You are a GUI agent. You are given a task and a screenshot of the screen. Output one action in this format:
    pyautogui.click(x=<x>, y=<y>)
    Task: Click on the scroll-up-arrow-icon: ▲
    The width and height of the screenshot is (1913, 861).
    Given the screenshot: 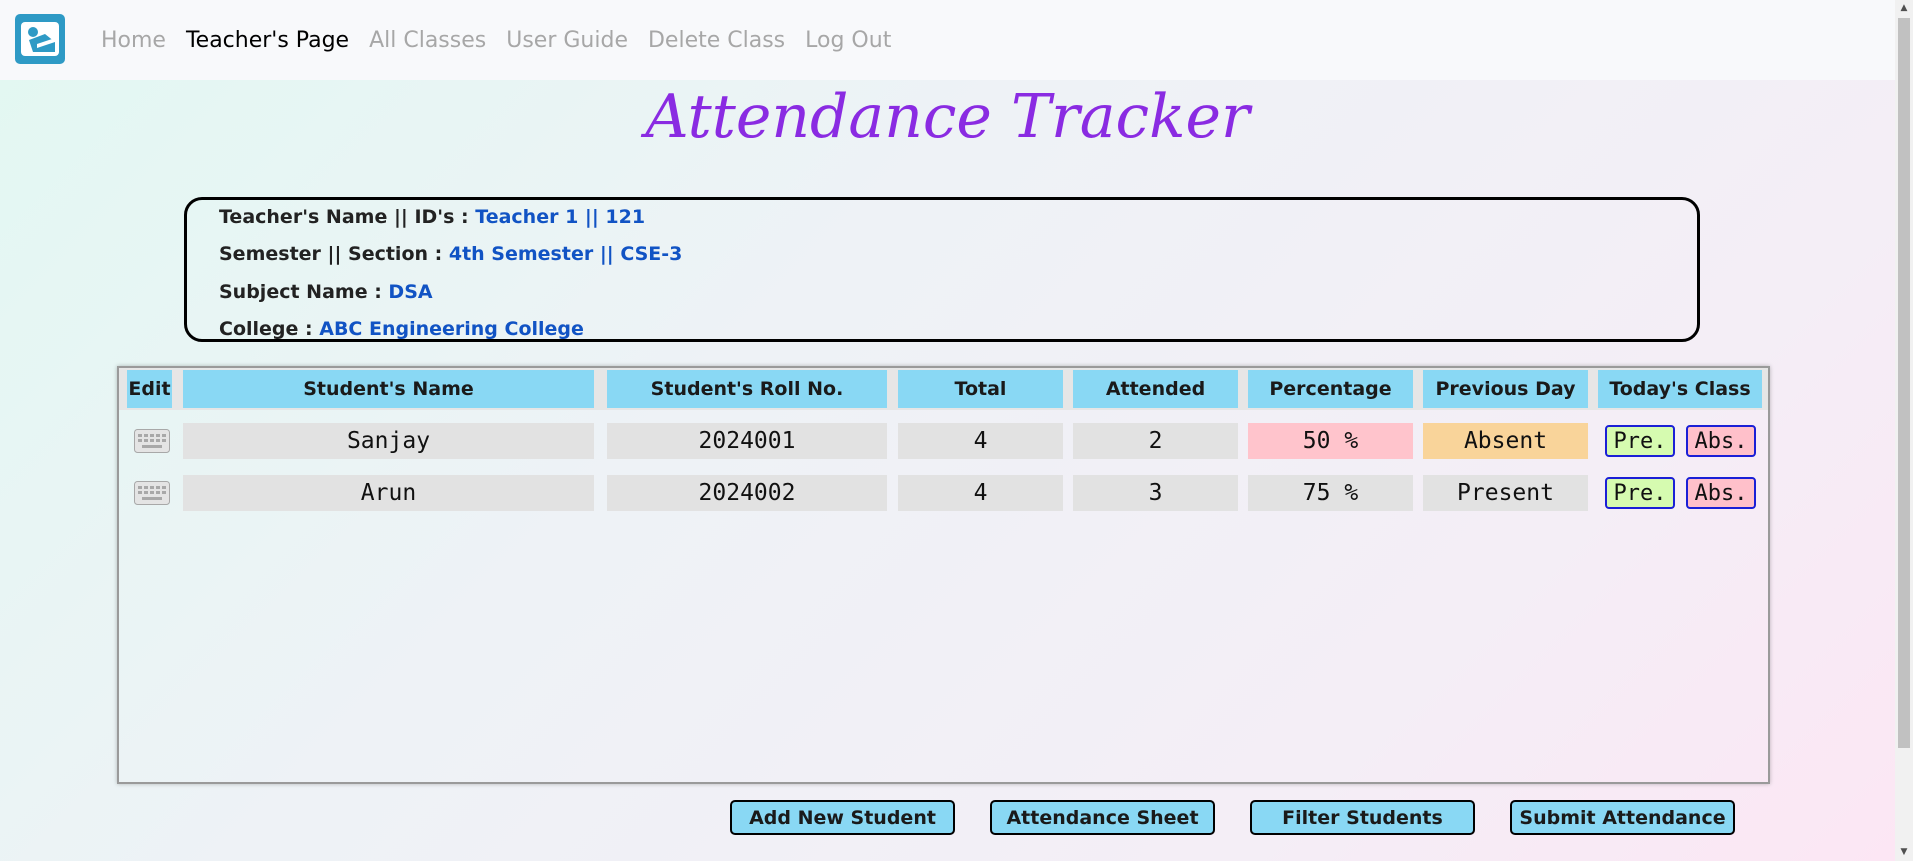 What is the action you would take?
    pyautogui.click(x=1904, y=8)
    